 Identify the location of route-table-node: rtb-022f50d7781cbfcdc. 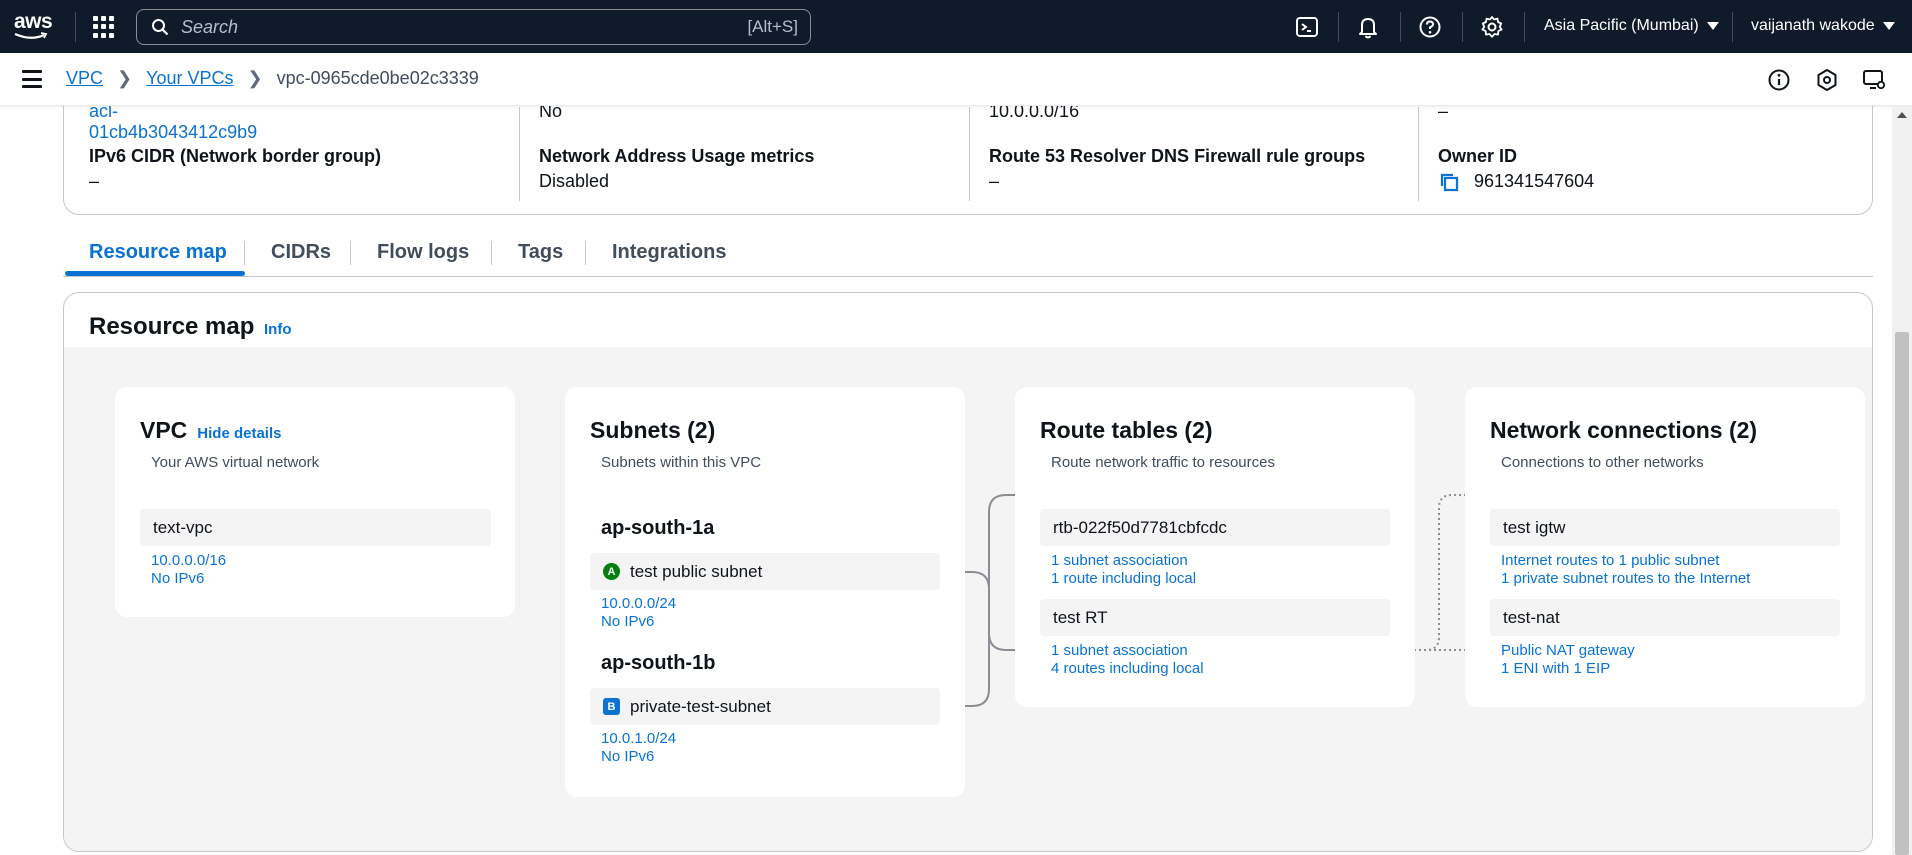
(1215, 527).